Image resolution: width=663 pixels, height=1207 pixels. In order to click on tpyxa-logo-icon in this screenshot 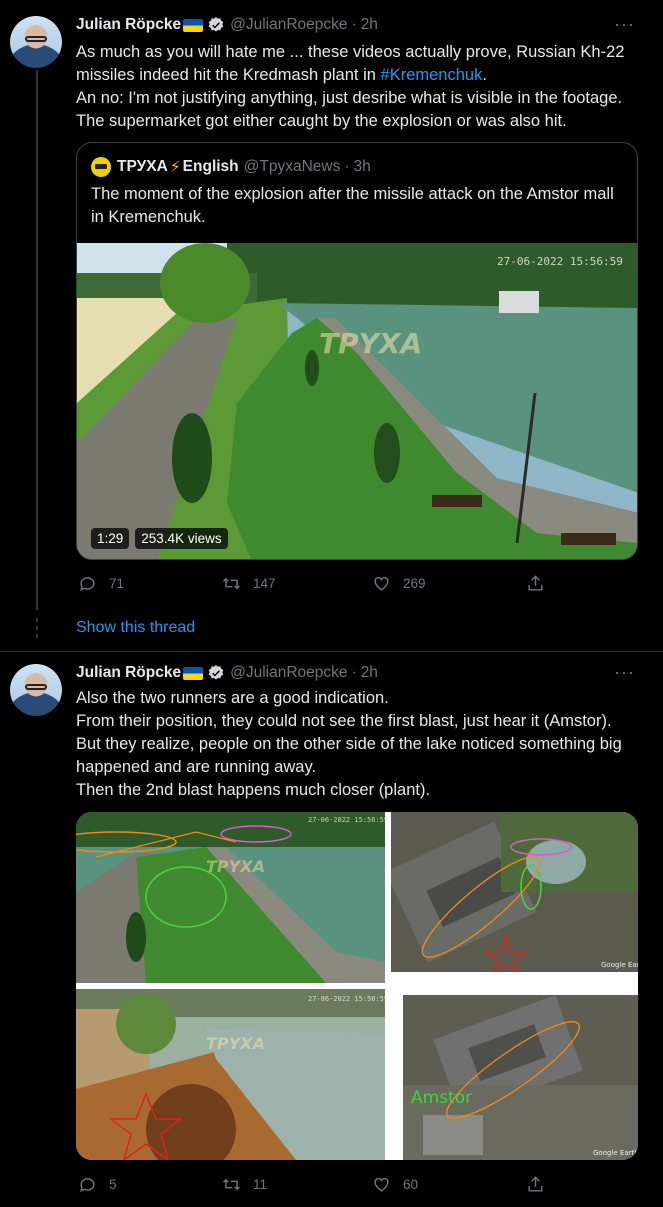, I will do `click(101, 167)`.